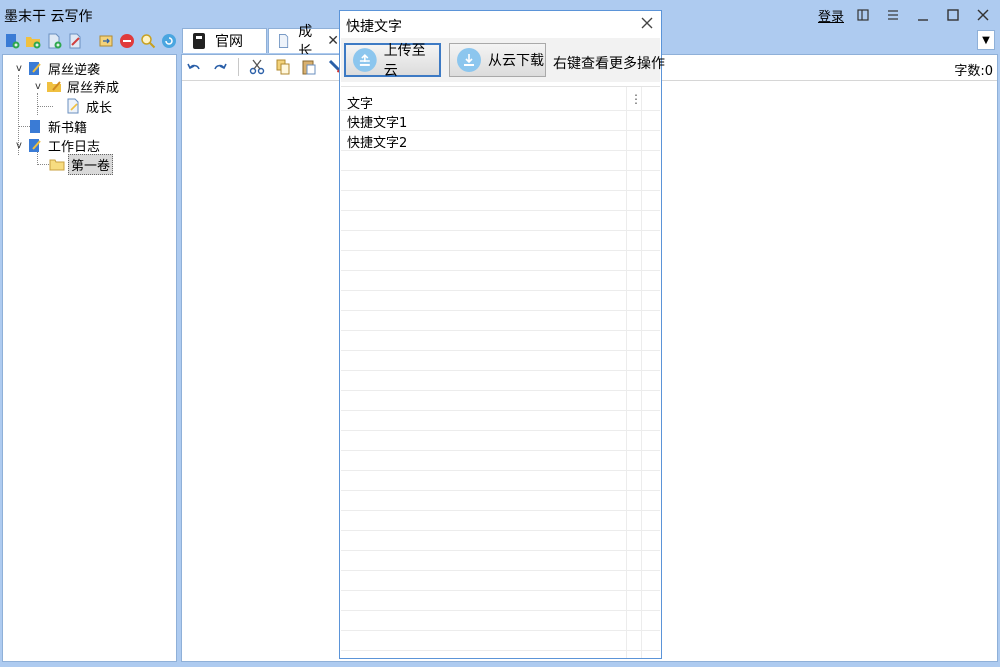  What do you see at coordinates (194, 67) in the screenshot?
I see `undo-icon` at bounding box center [194, 67].